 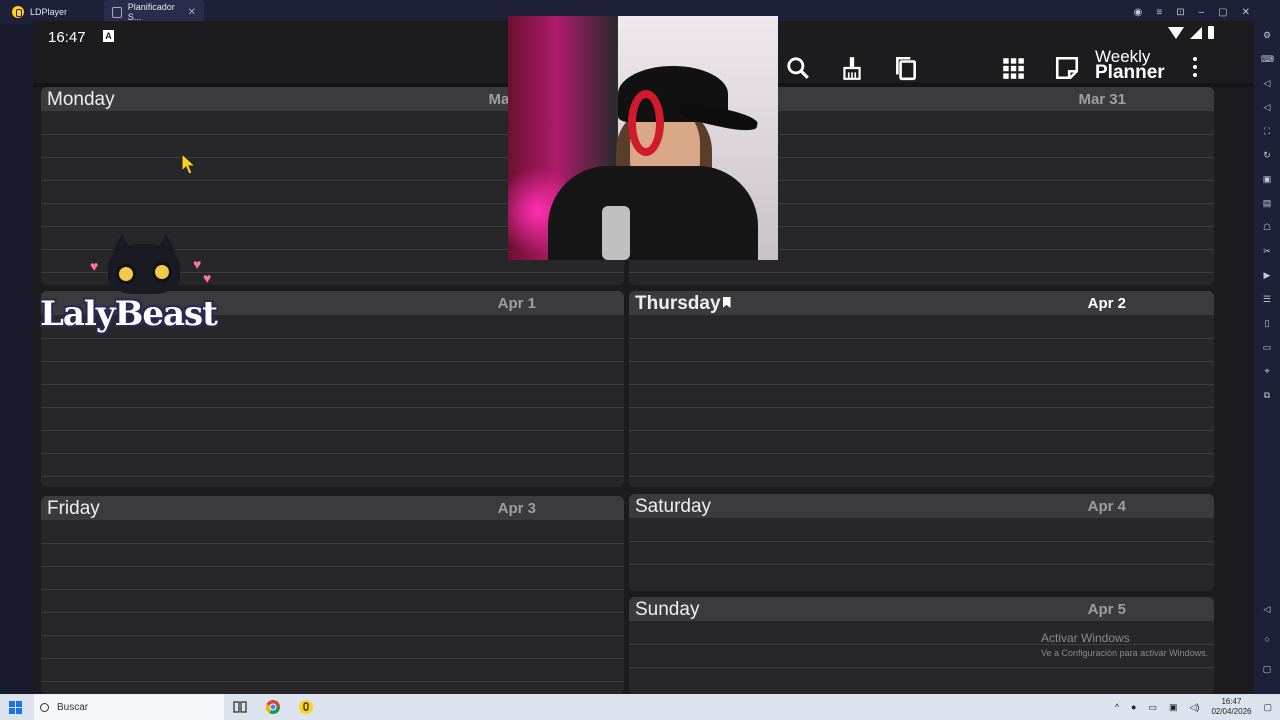 What do you see at coordinates (1173, 707) in the screenshot?
I see `network-icon: ▣` at bounding box center [1173, 707].